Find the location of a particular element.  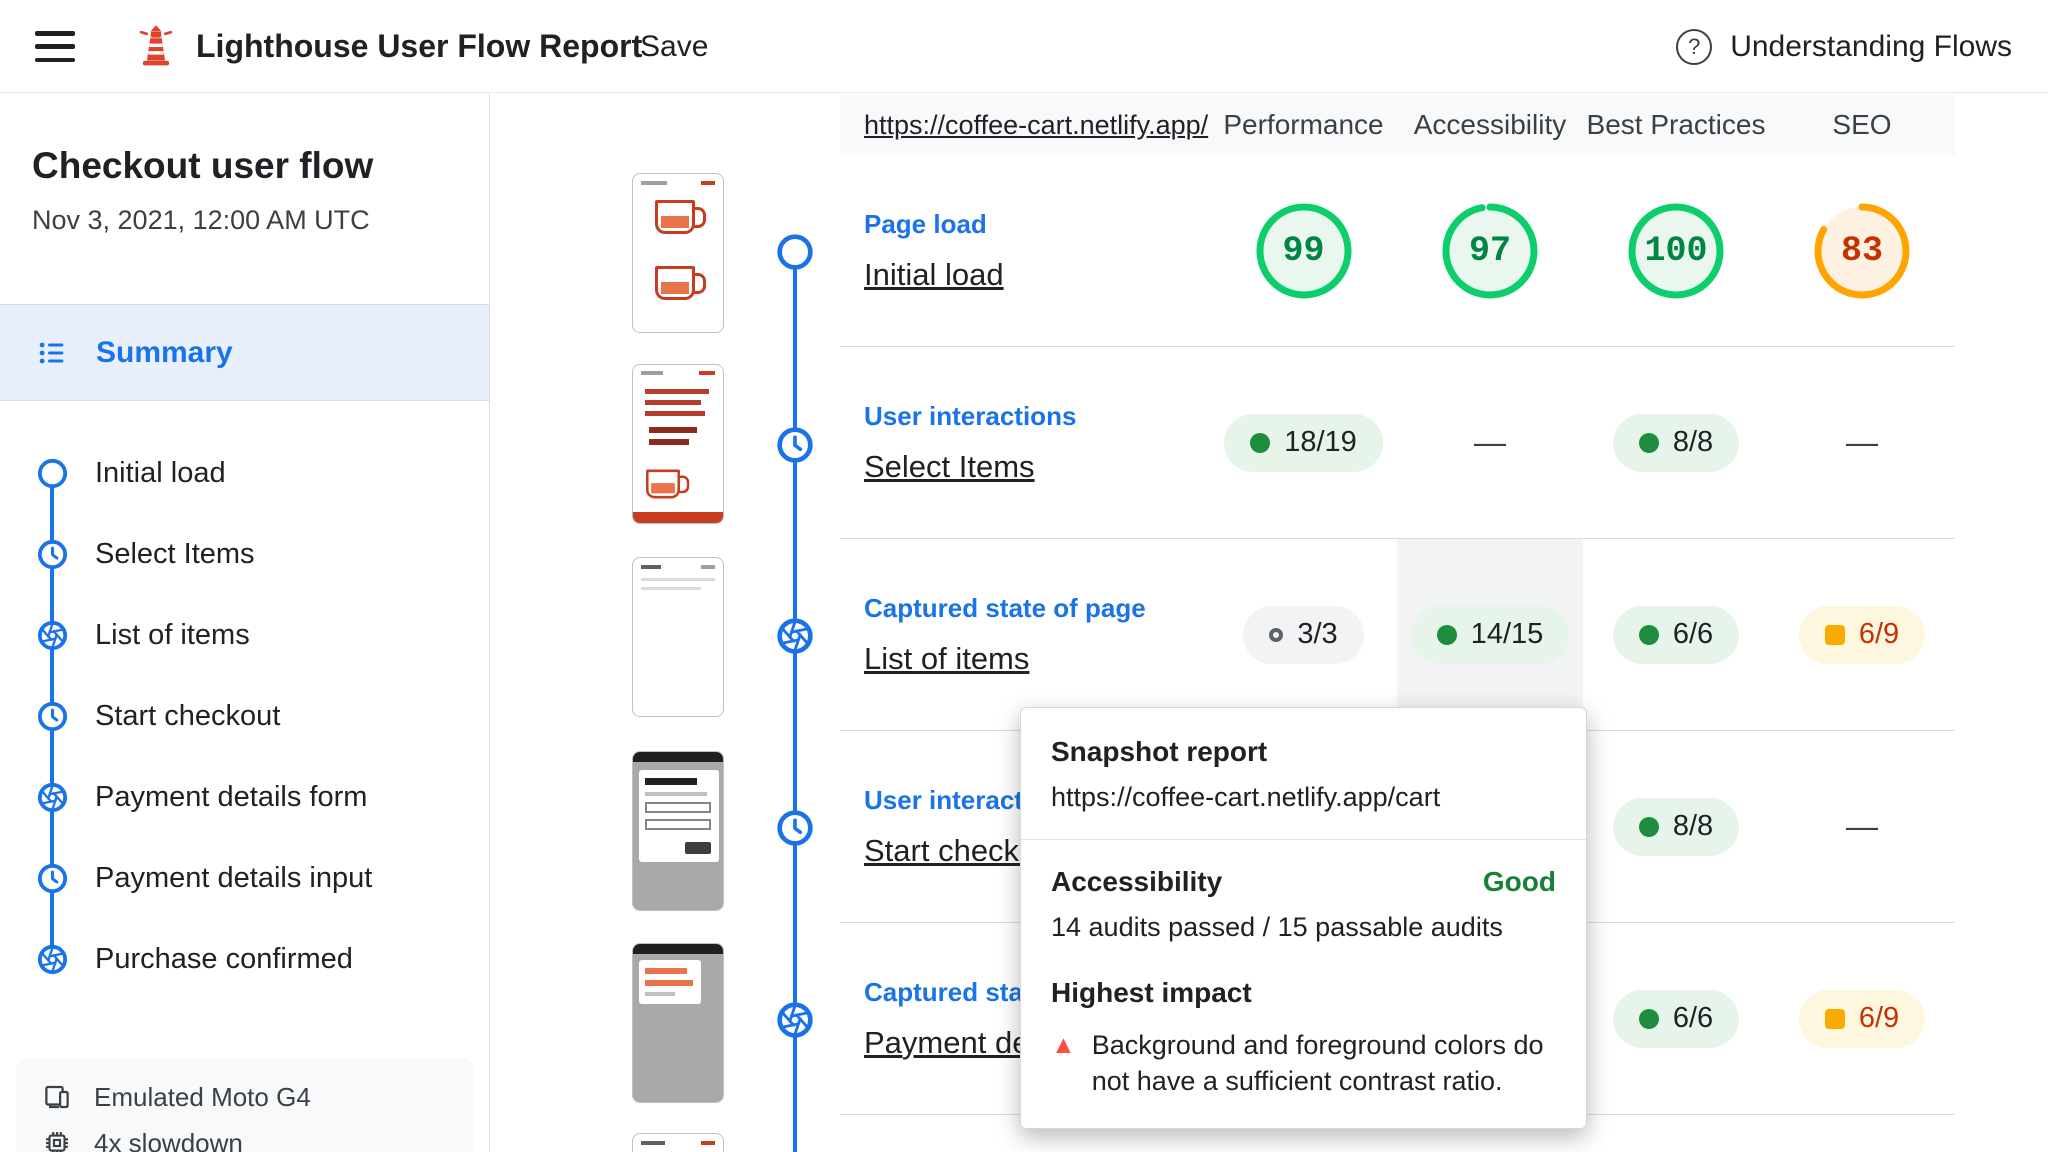

summary-list-icon is located at coordinates (51, 352).